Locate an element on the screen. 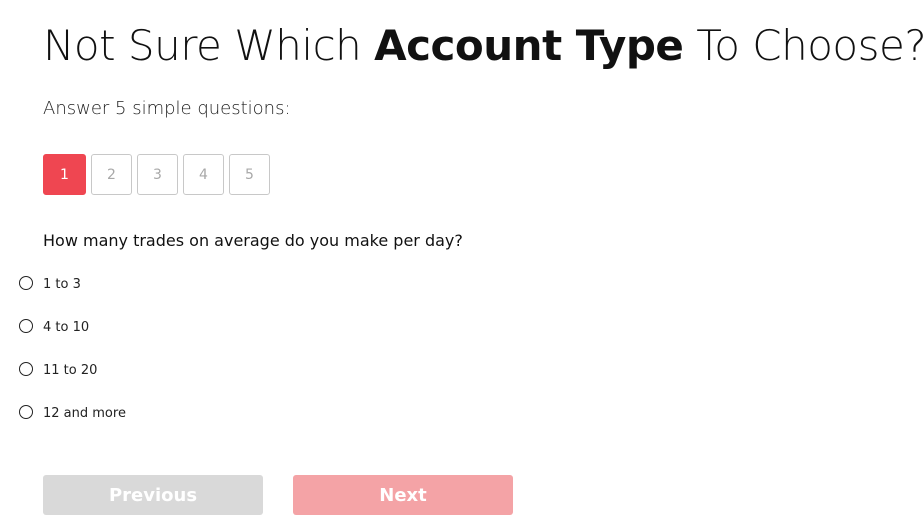  answer-options: 1 to 3 4 to 10 11 to 20 12 and more is located at coordinates (72, 360).